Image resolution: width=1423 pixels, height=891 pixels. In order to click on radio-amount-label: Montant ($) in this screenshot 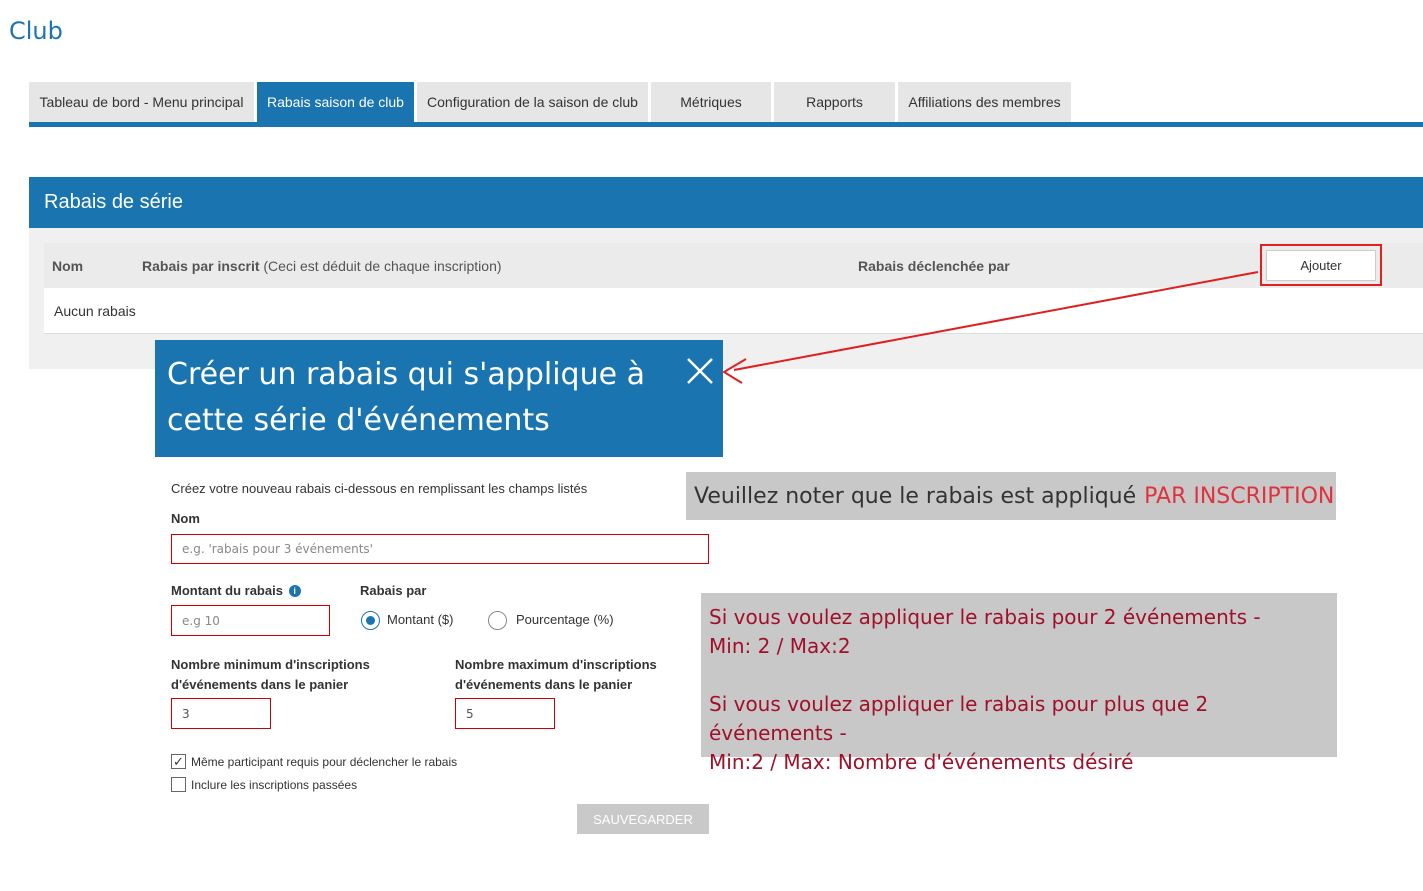, I will do `click(420, 619)`.